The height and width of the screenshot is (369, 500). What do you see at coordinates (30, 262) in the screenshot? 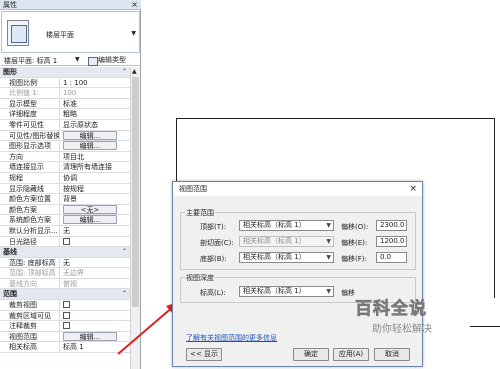
I see `property-name: 范围: 底部标高` at bounding box center [30, 262].